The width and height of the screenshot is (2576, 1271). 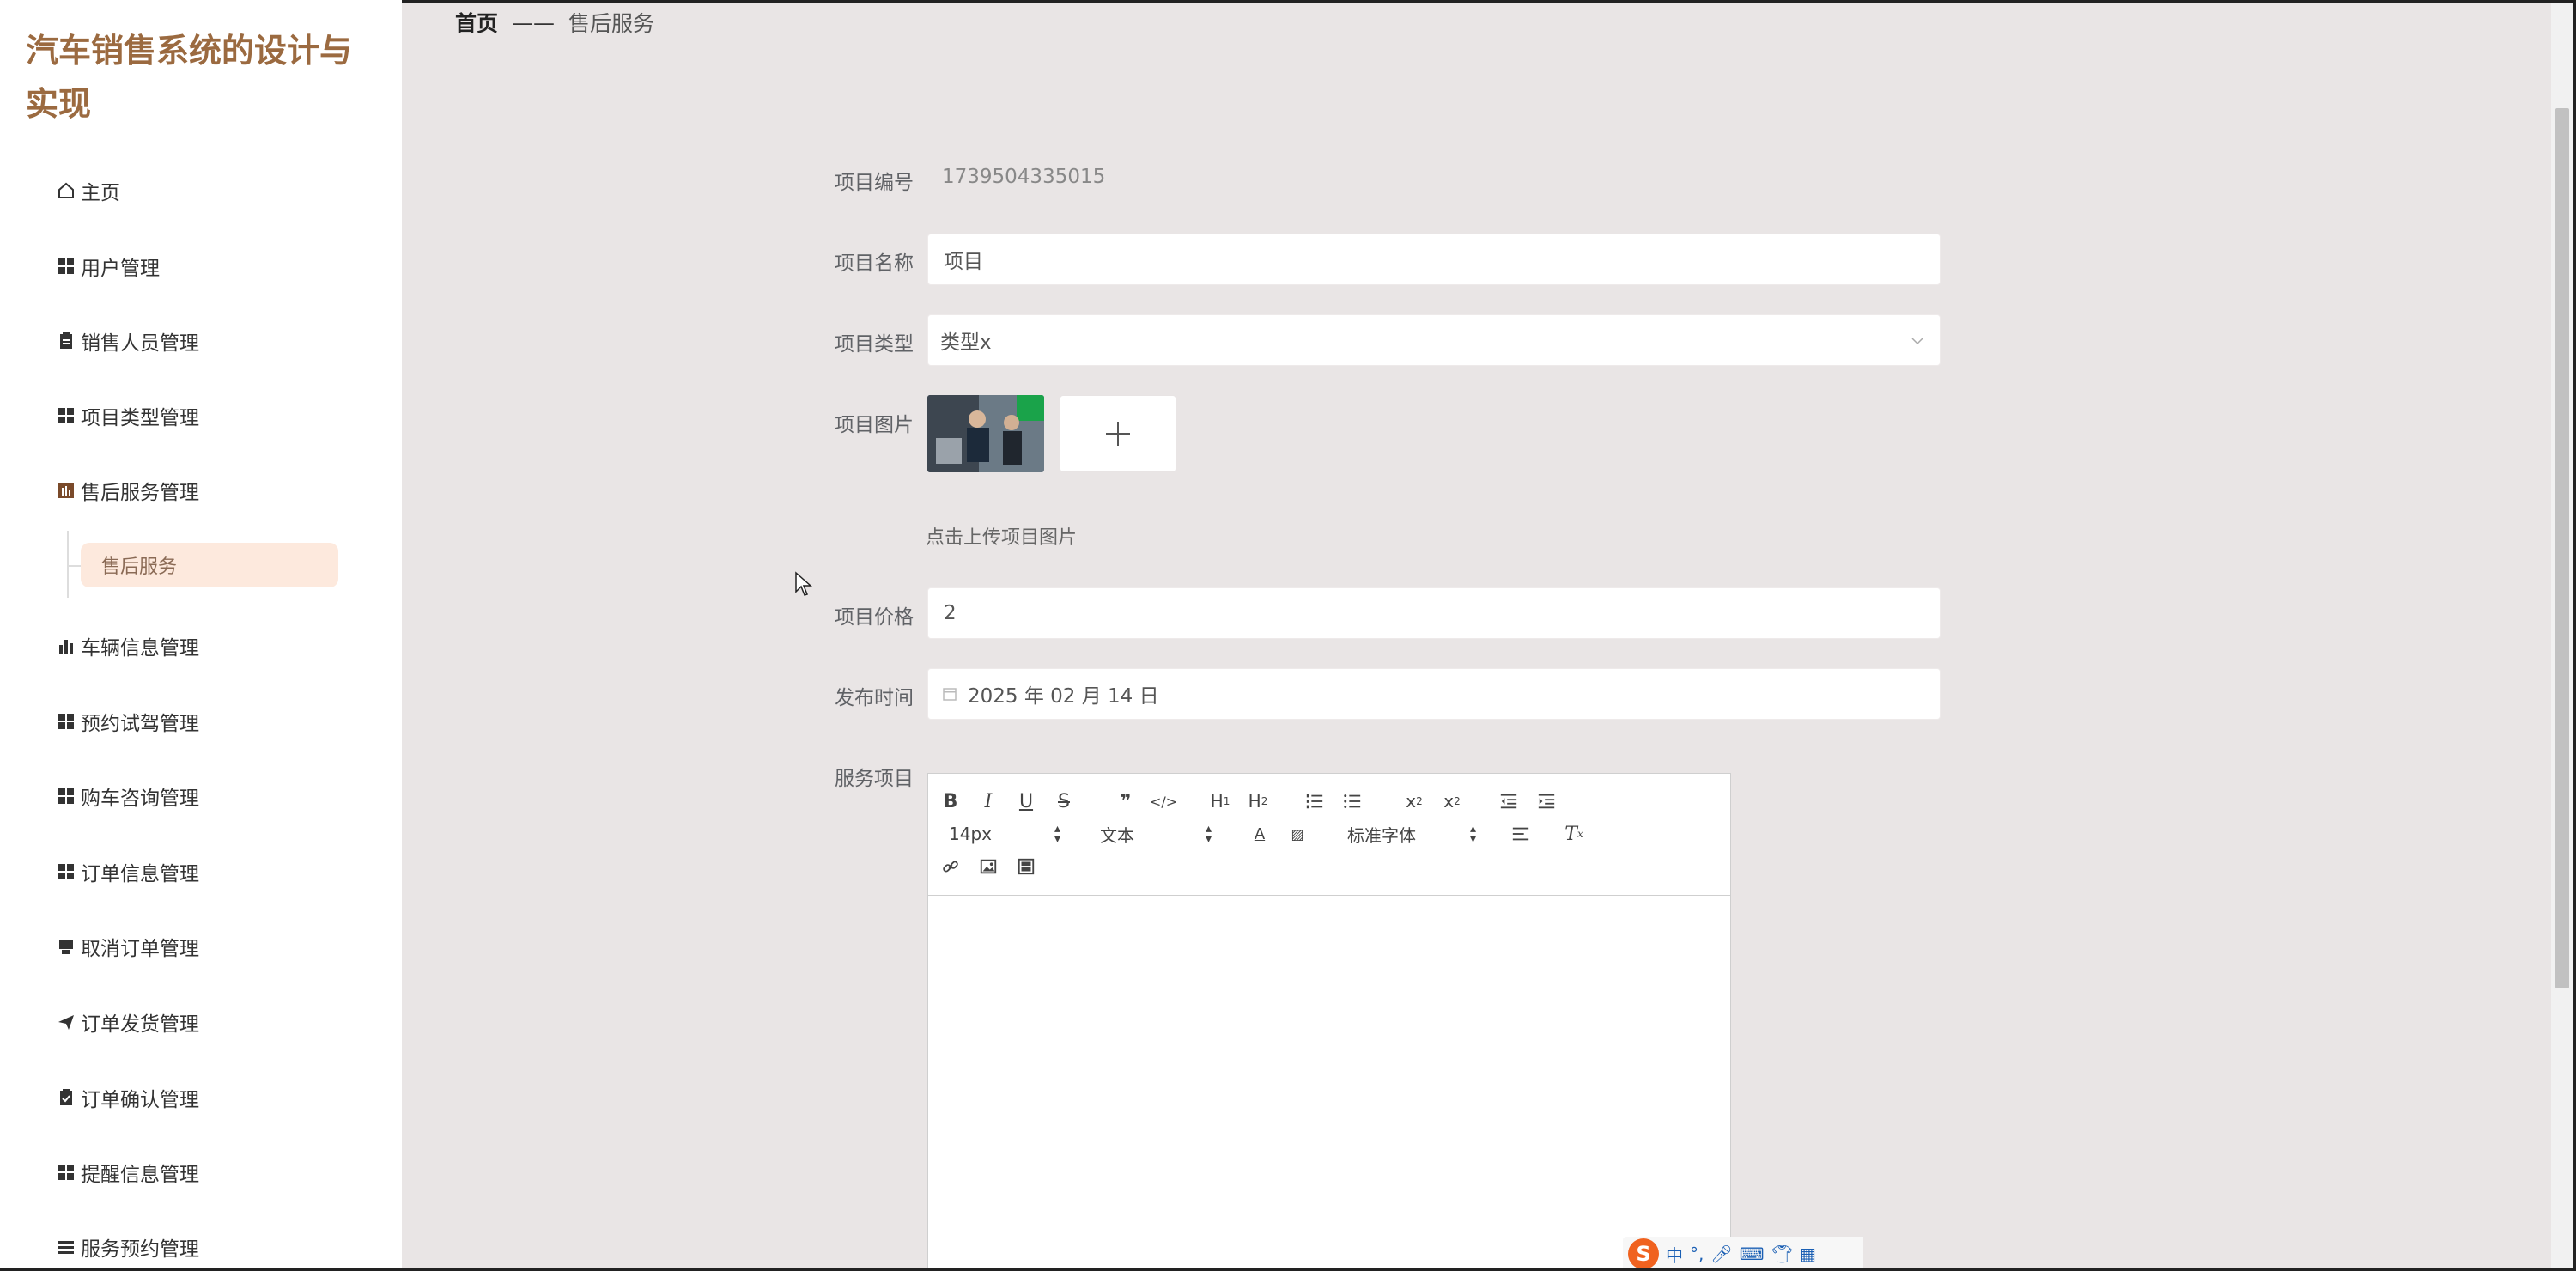 What do you see at coordinates (1697, 1254) in the screenshot?
I see `ime-punctuation: °,` at bounding box center [1697, 1254].